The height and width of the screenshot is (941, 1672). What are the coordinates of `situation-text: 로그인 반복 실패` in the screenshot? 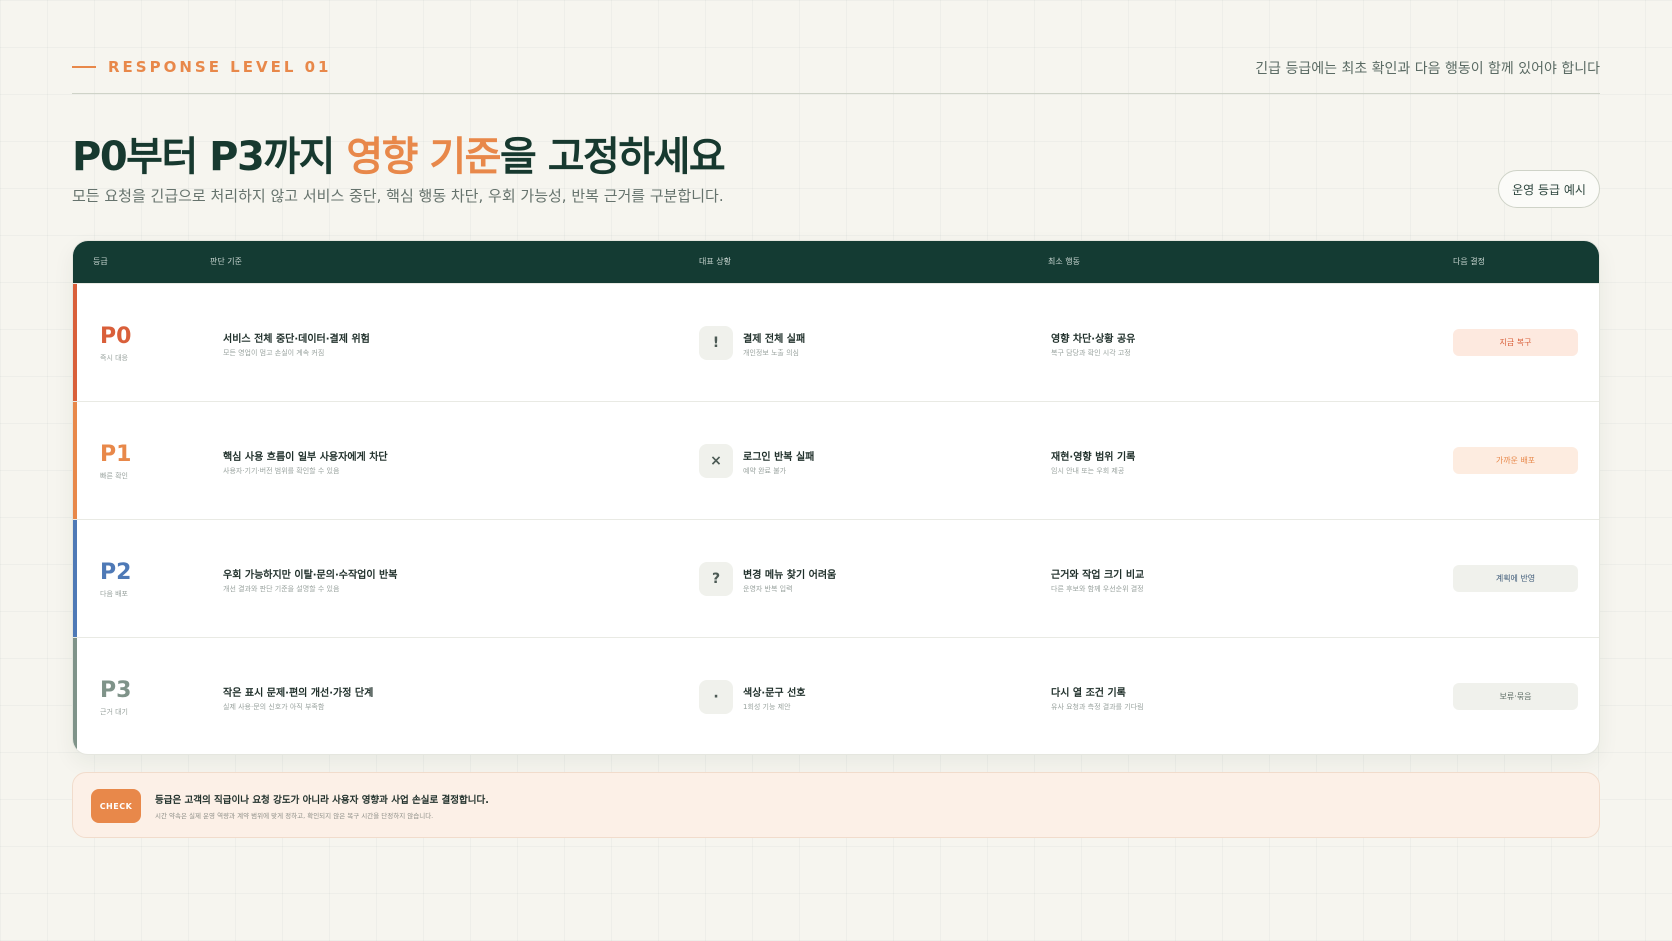 It's located at (779, 457).